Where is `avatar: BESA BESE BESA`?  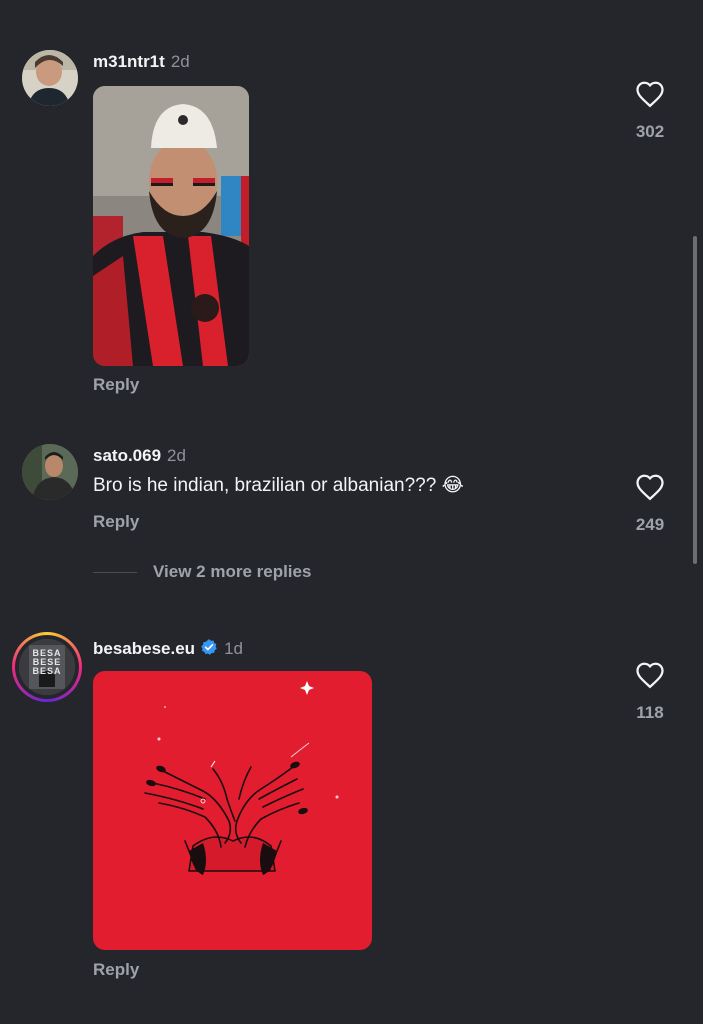
avatar: BESA BESE BESA is located at coordinates (47, 667).